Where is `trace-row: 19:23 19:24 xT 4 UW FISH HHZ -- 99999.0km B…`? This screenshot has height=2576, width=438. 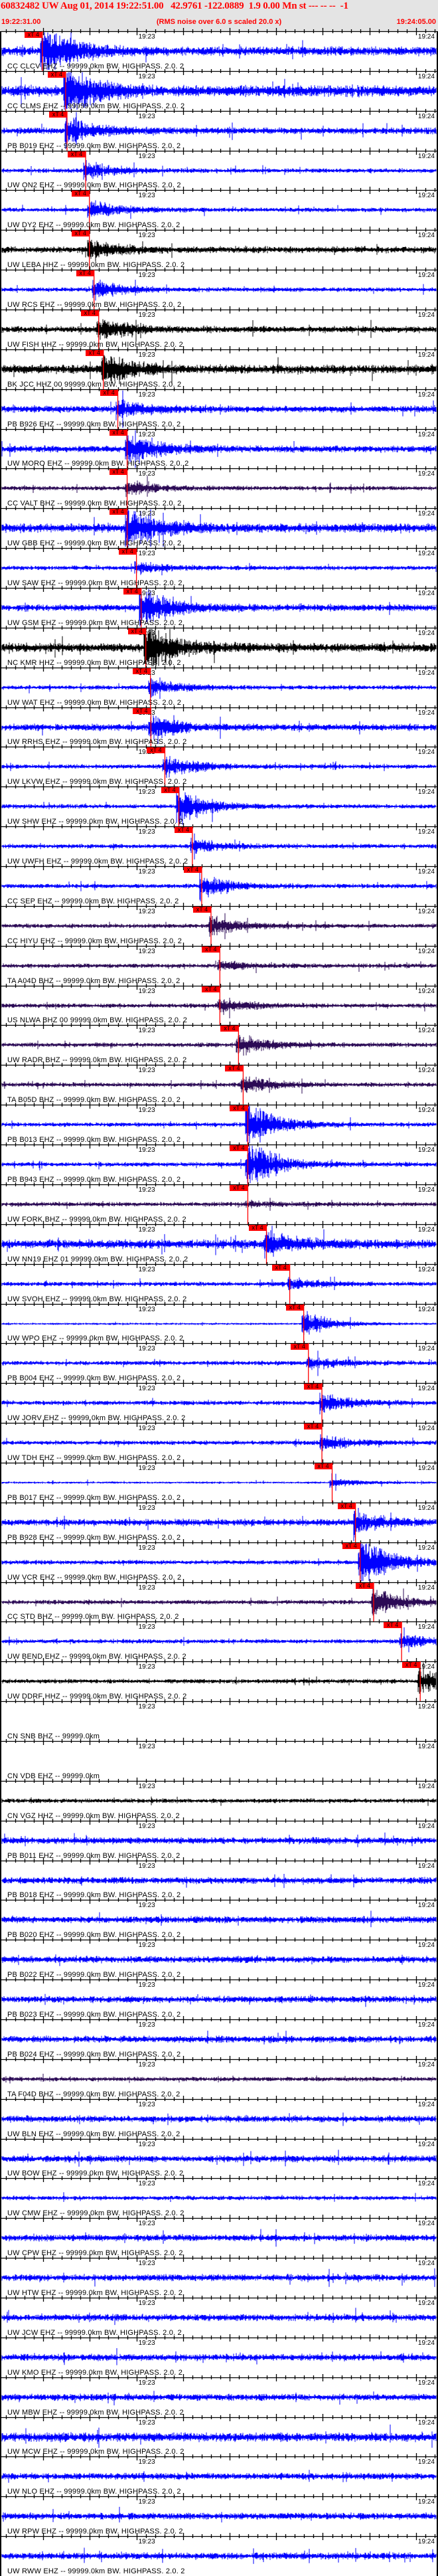 trace-row: 19:23 19:24 xT 4 UW FISH HHZ -- 99999.0km B… is located at coordinates (219, 327).